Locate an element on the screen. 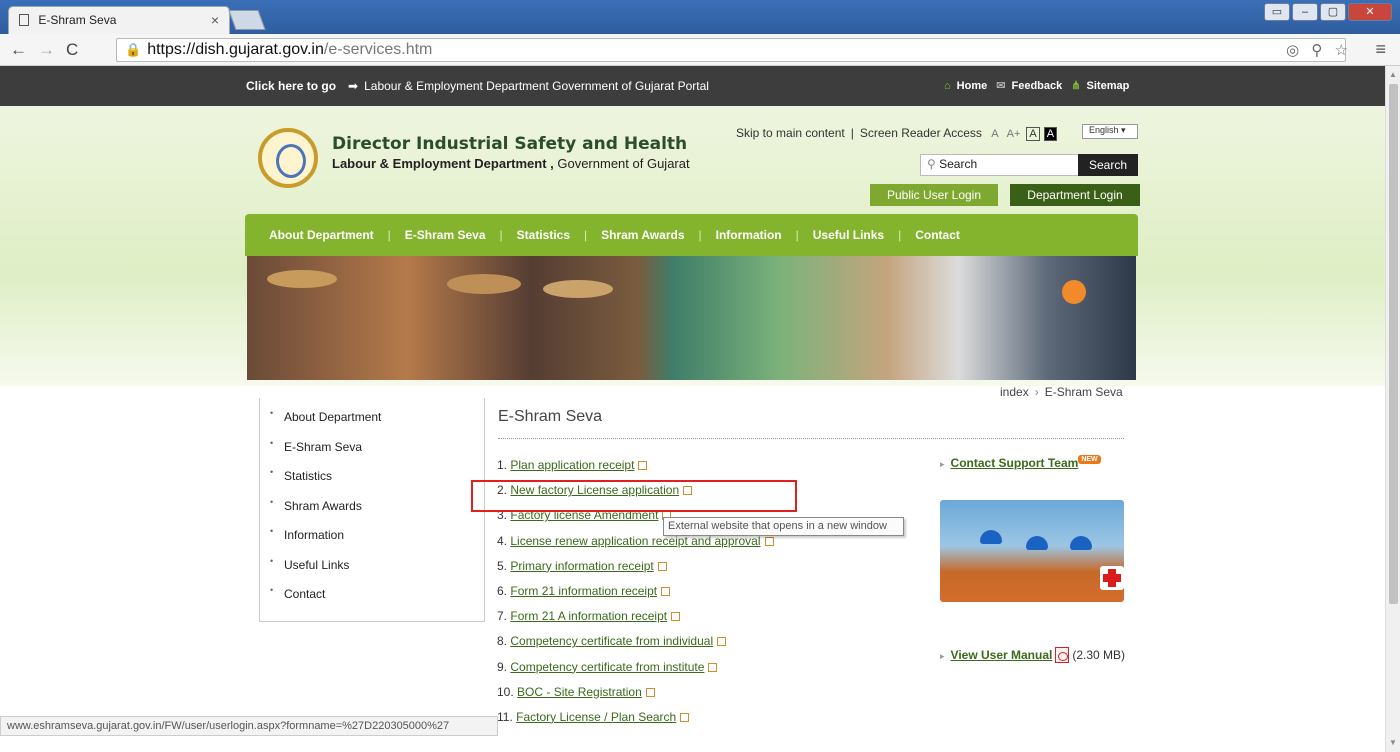 The image size is (1400, 752). maximize-button: ▢ is located at coordinates (1333, 12).